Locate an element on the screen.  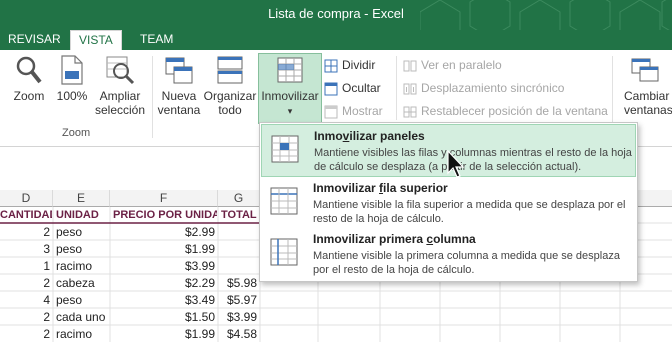
zoom-100-button: 100% is located at coordinates (72, 79).